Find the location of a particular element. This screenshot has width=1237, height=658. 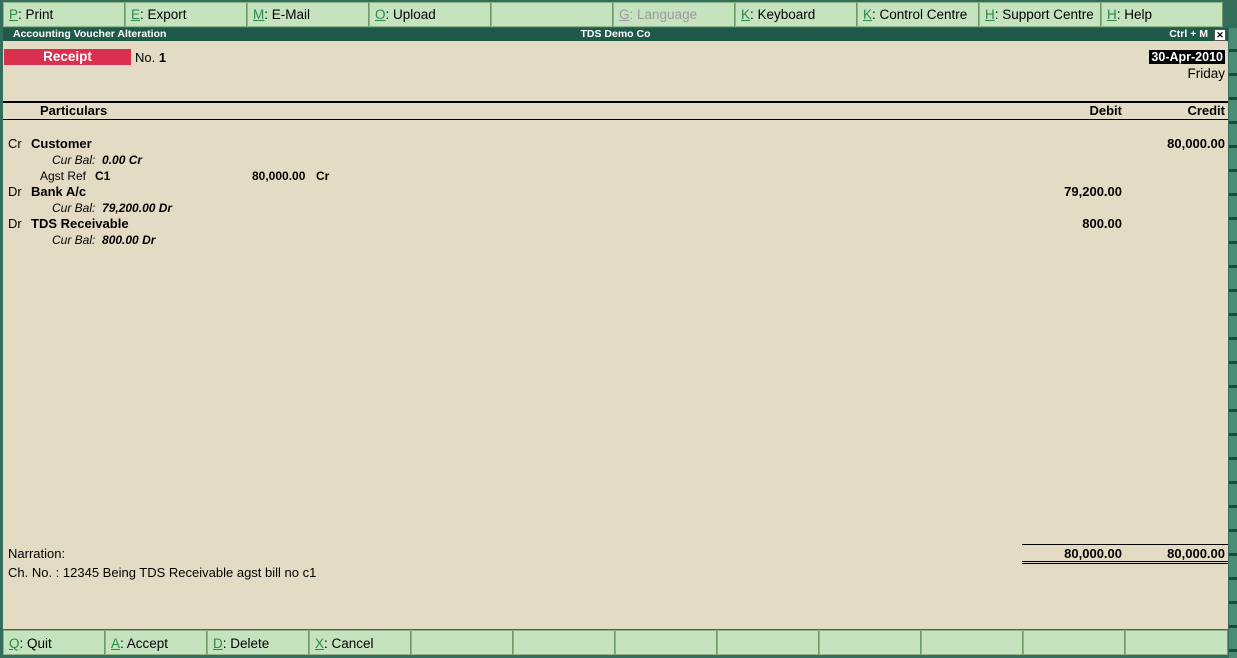

export-button: E: Export is located at coordinates (186, 14).